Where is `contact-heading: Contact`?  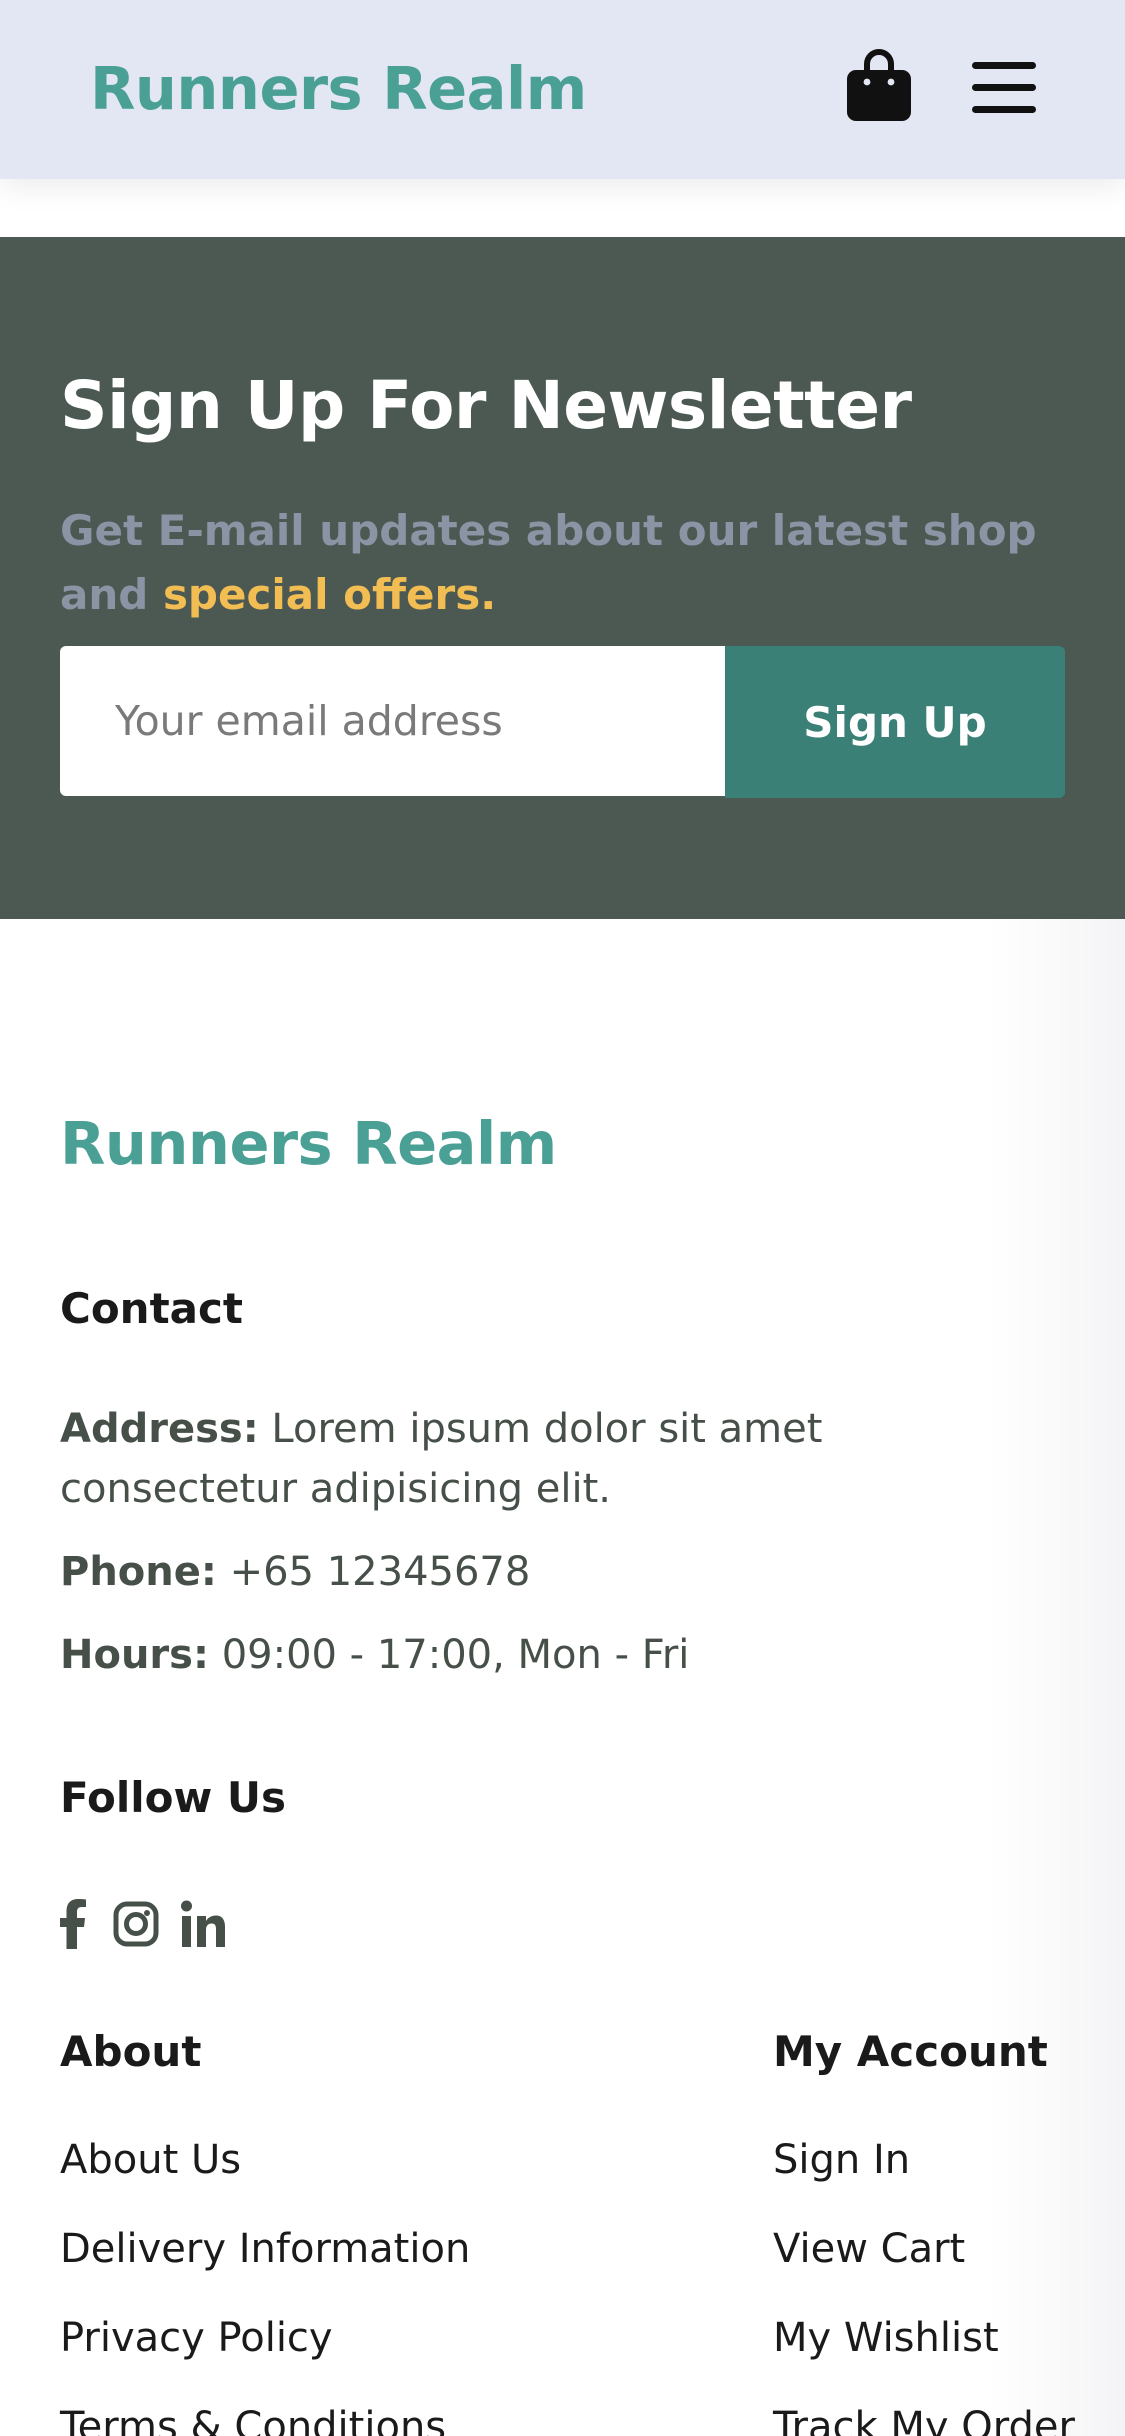 contact-heading: Contact is located at coordinates (151, 1308).